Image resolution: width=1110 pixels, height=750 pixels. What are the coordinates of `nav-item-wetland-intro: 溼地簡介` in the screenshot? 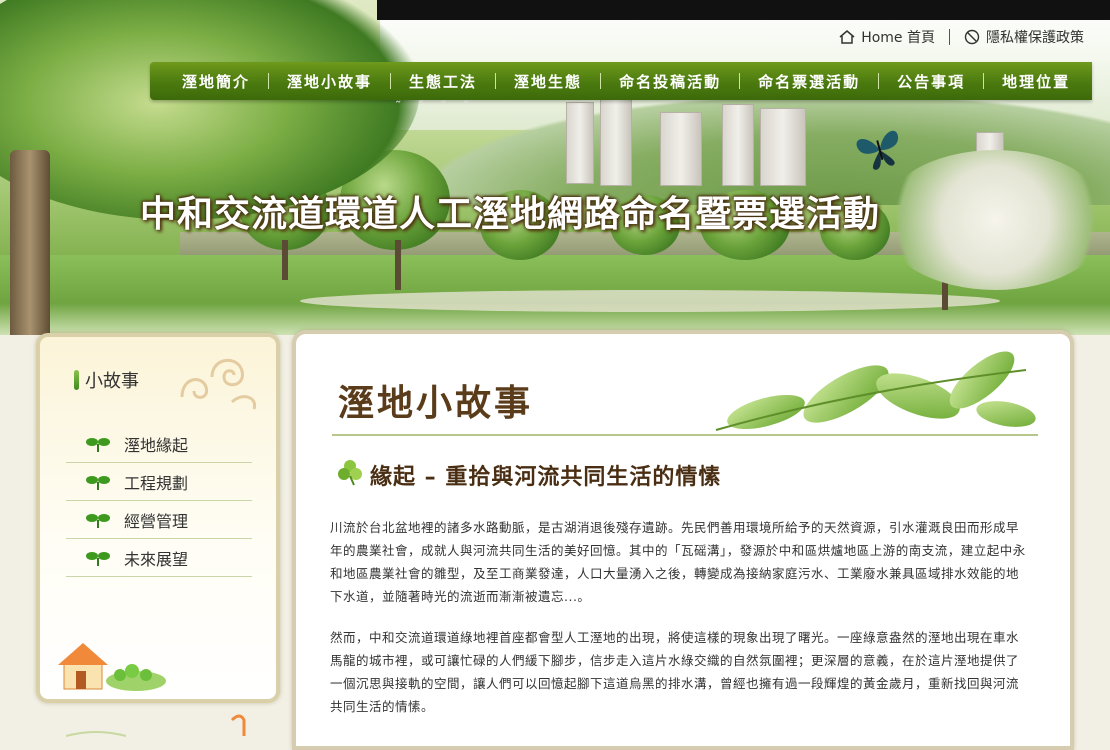 It's located at (216, 81).